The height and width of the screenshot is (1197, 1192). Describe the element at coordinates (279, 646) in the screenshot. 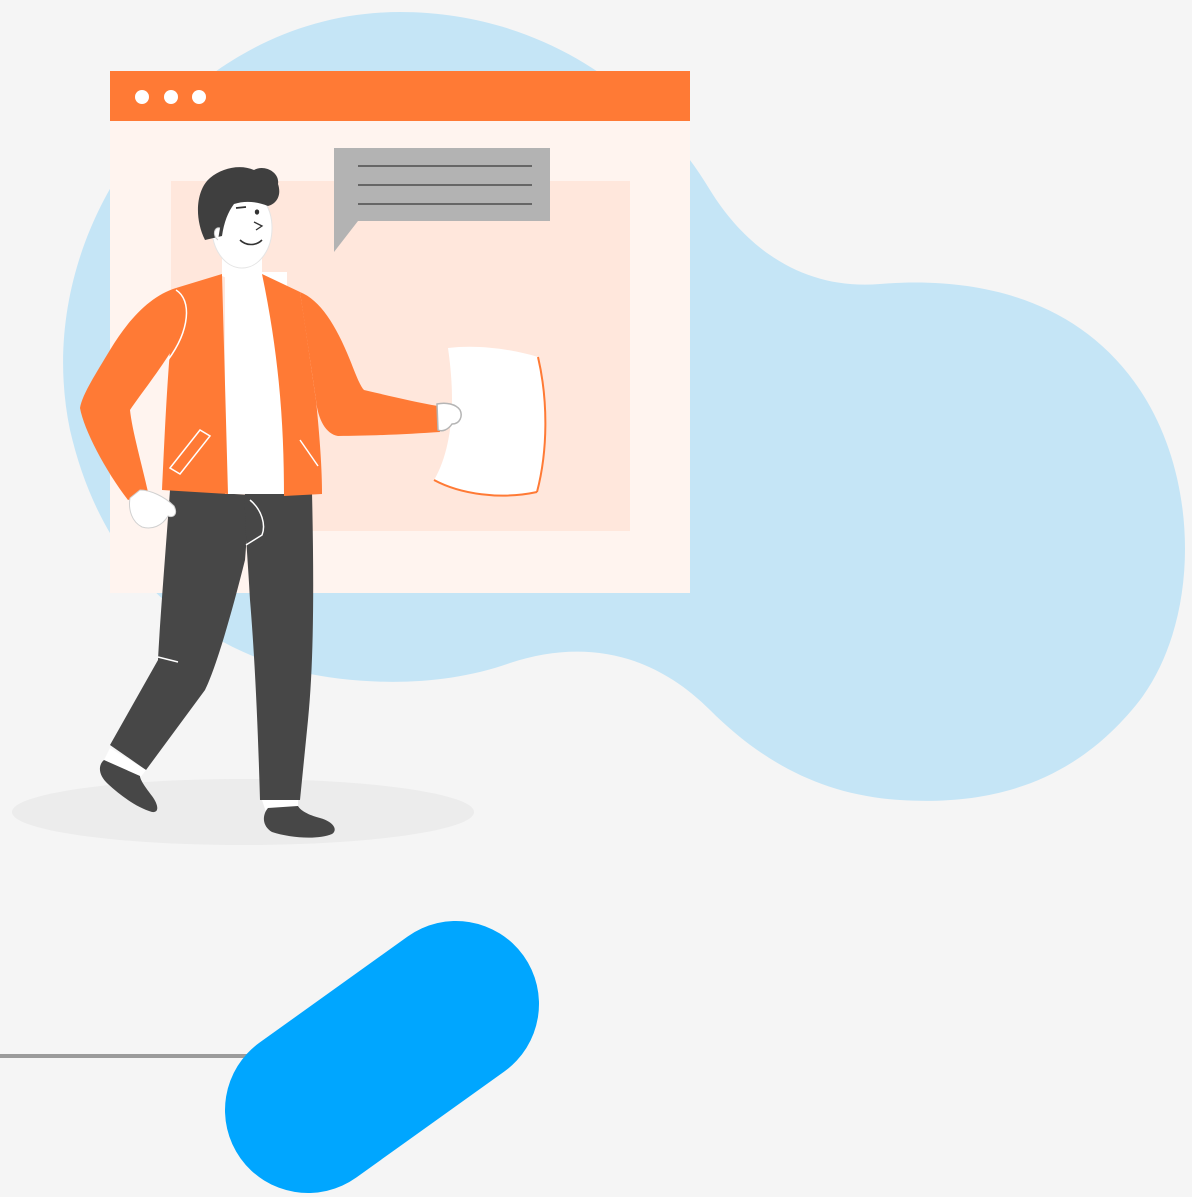

I see `trouser-leg-front` at that location.